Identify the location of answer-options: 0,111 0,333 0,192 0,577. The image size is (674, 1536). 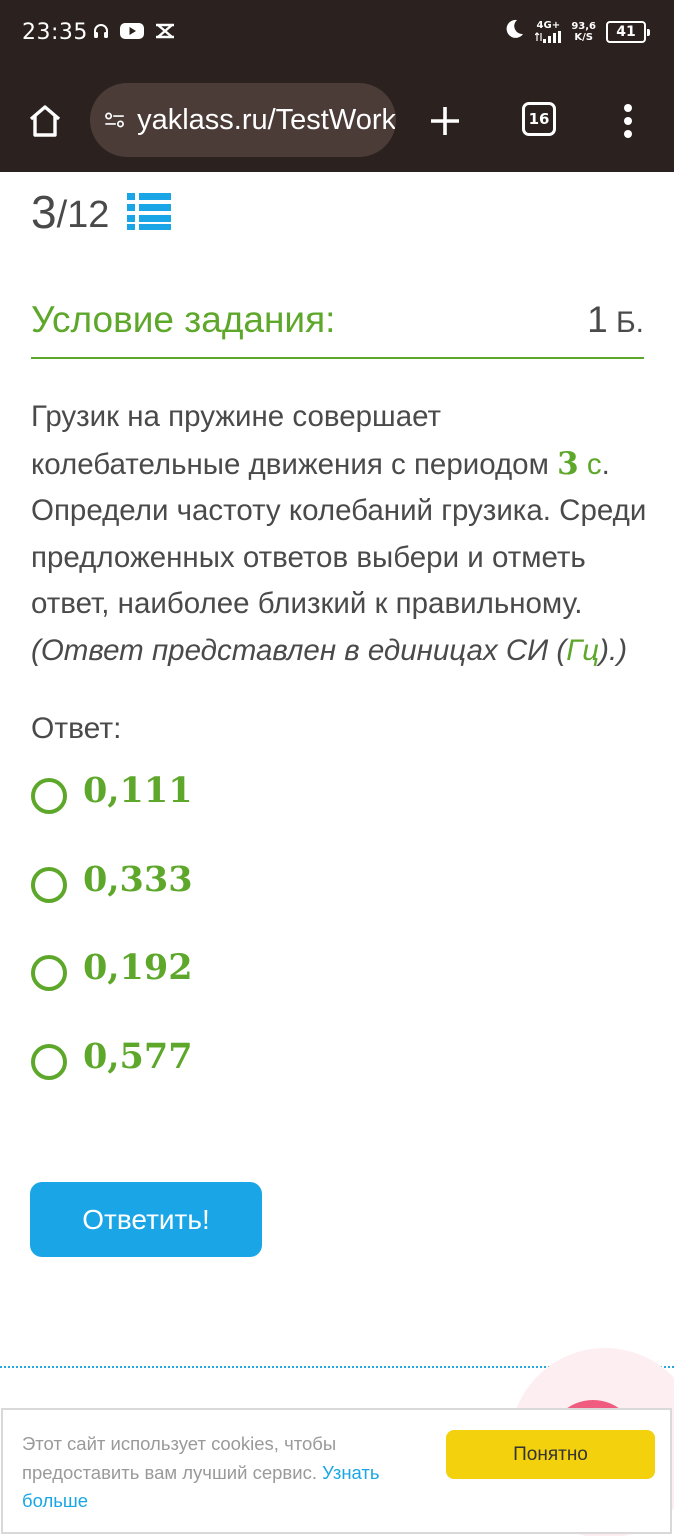
(112, 947).